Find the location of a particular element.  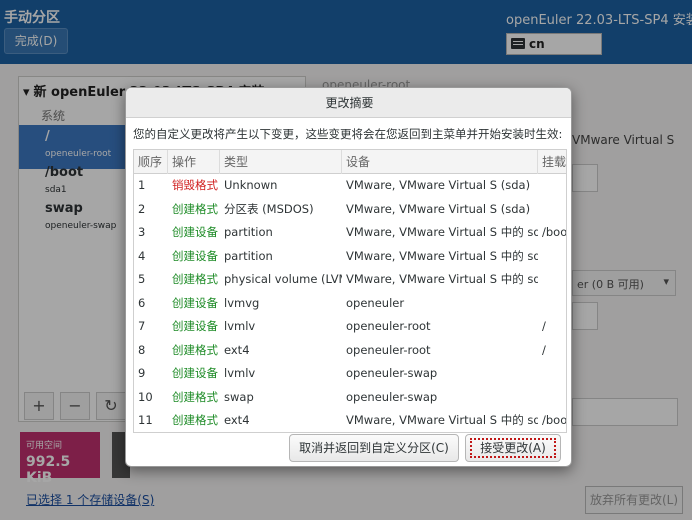

cell-order: 7 is located at coordinates (142, 326).